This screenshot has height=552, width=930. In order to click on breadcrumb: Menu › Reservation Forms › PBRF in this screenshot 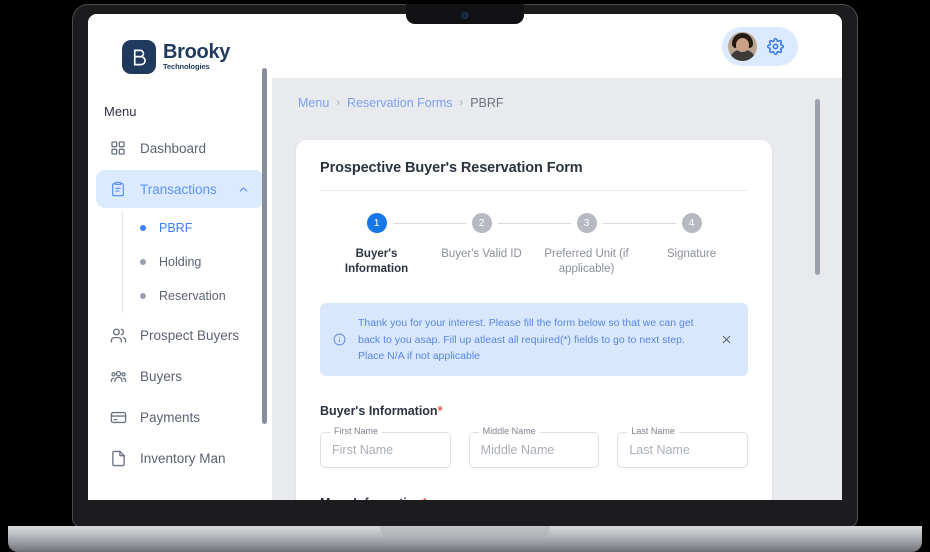, I will do `click(401, 103)`.